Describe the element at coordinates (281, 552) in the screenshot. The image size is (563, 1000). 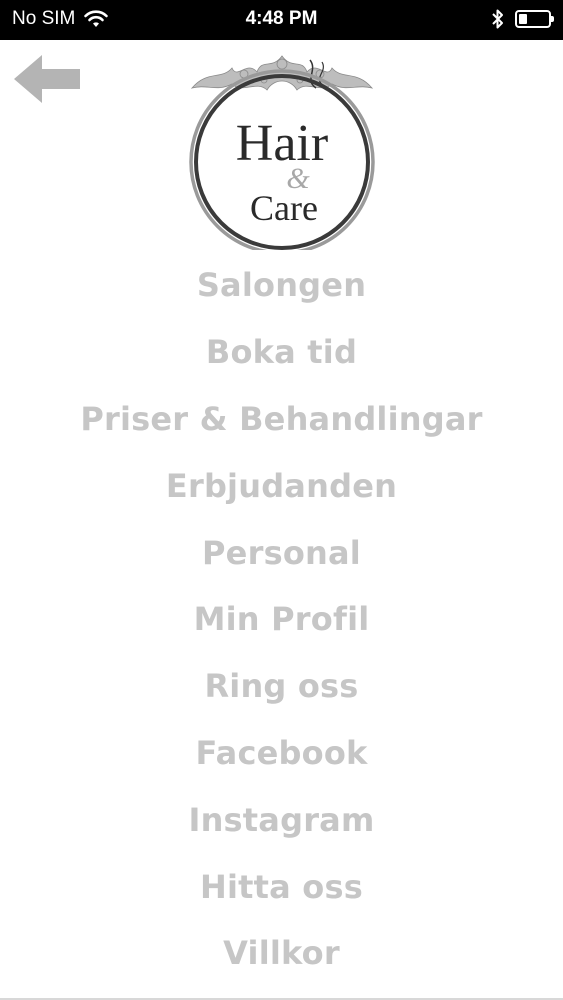
I see `menu-item-personal: Personal` at that location.